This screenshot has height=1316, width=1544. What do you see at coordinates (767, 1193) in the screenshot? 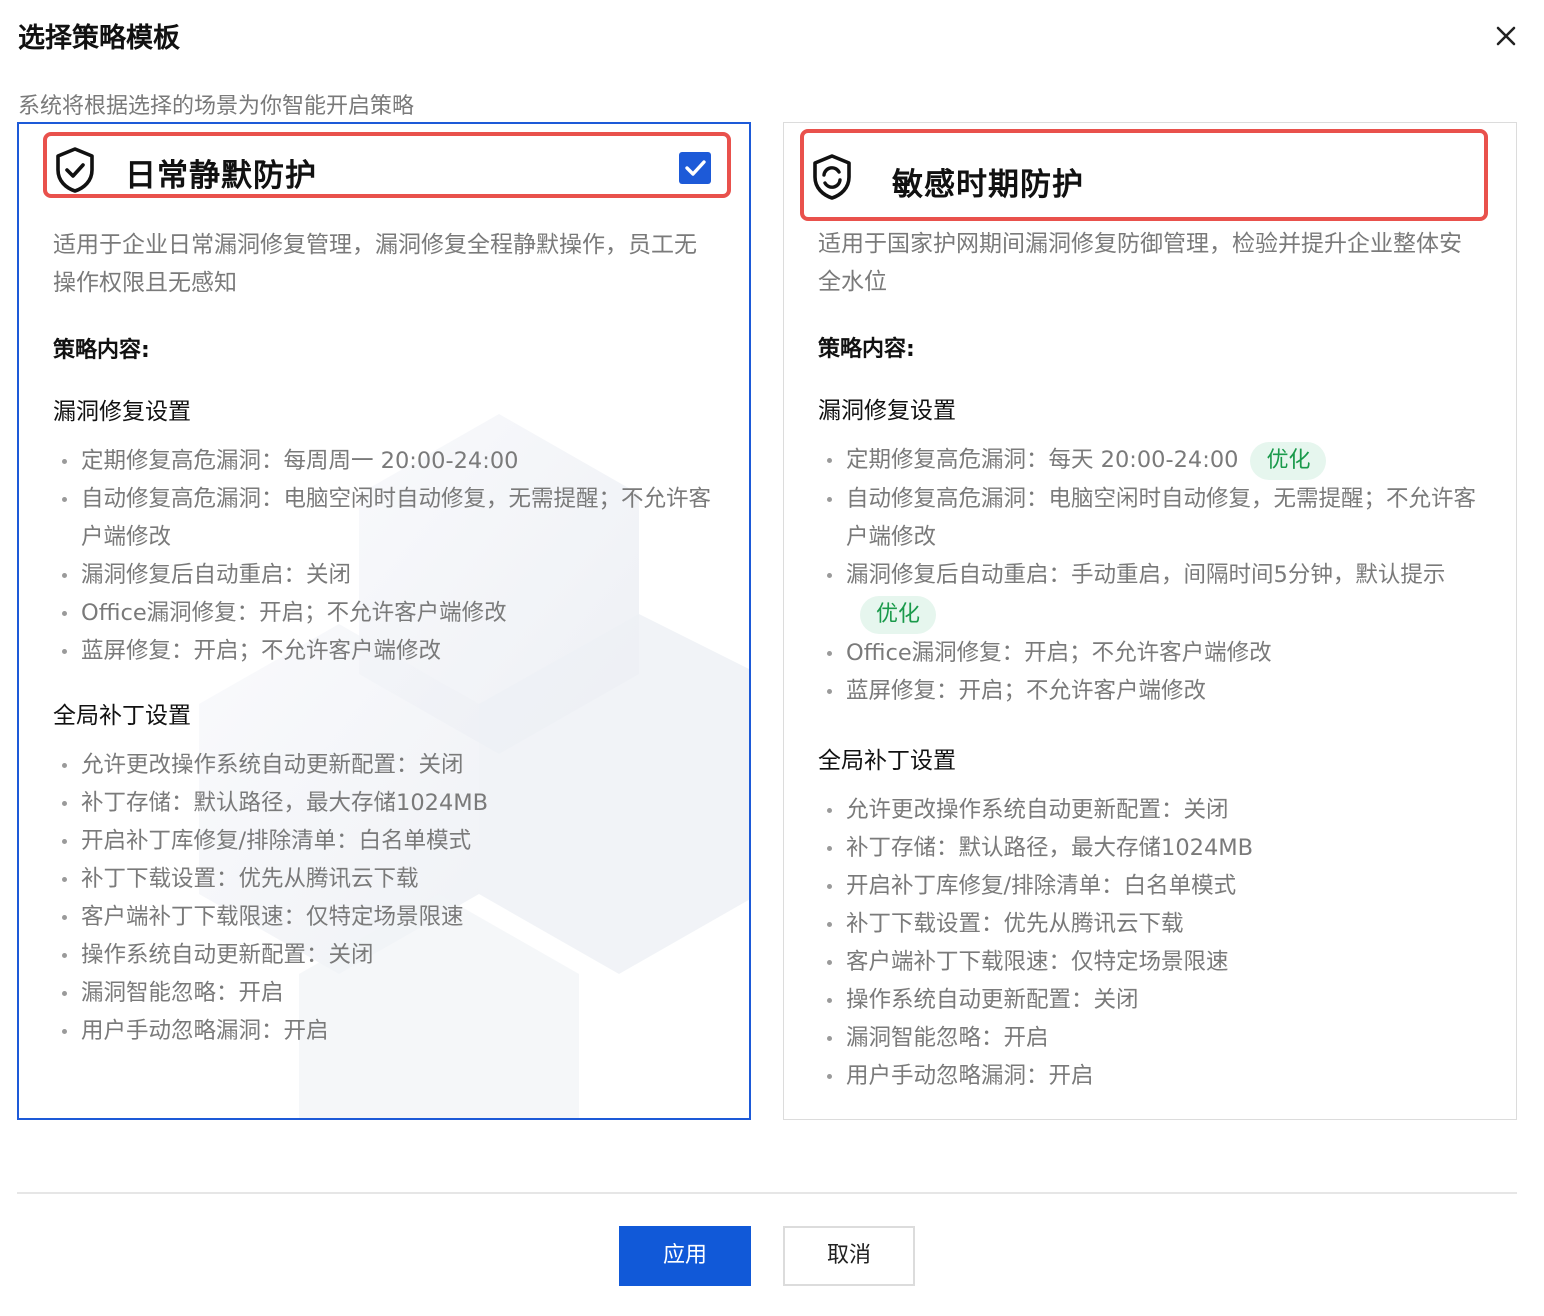
I see `footer-divider` at bounding box center [767, 1193].